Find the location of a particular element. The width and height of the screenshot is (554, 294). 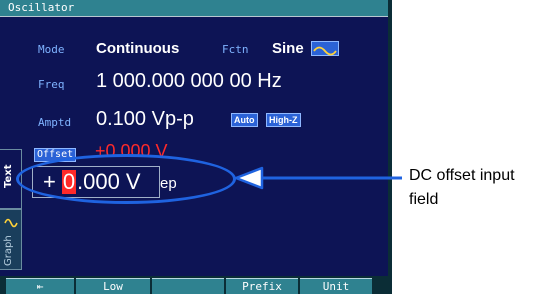

callout-line-2: field is located at coordinates (424, 199).